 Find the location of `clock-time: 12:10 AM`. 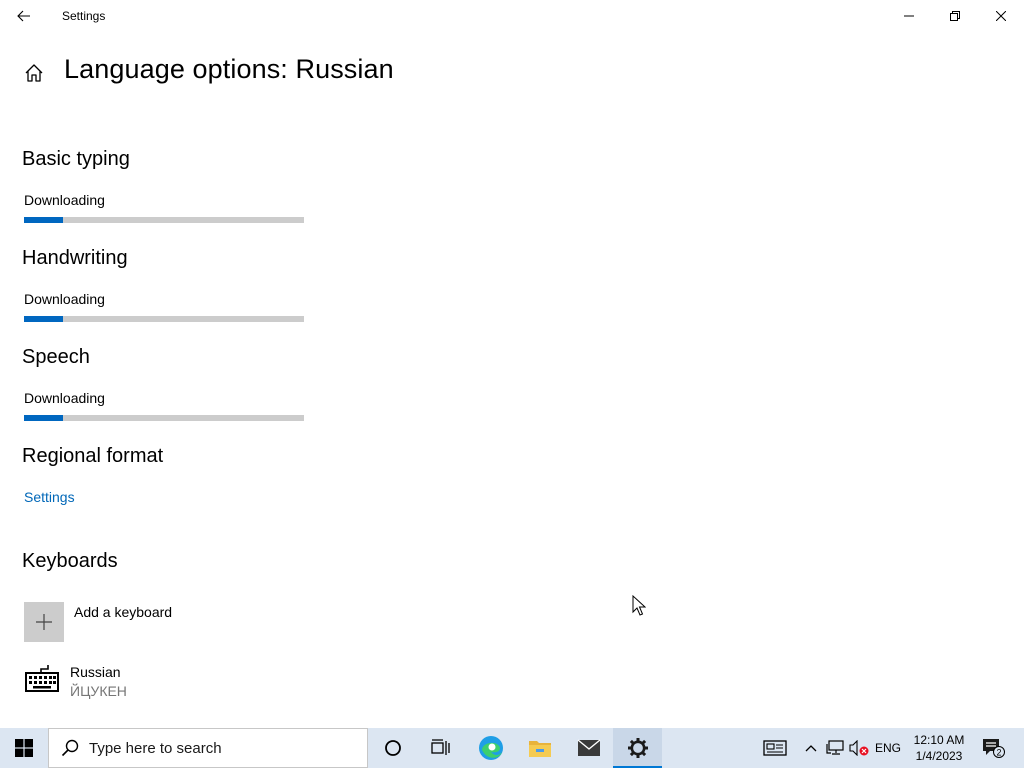

clock-time: 12:10 AM is located at coordinates (939, 740).